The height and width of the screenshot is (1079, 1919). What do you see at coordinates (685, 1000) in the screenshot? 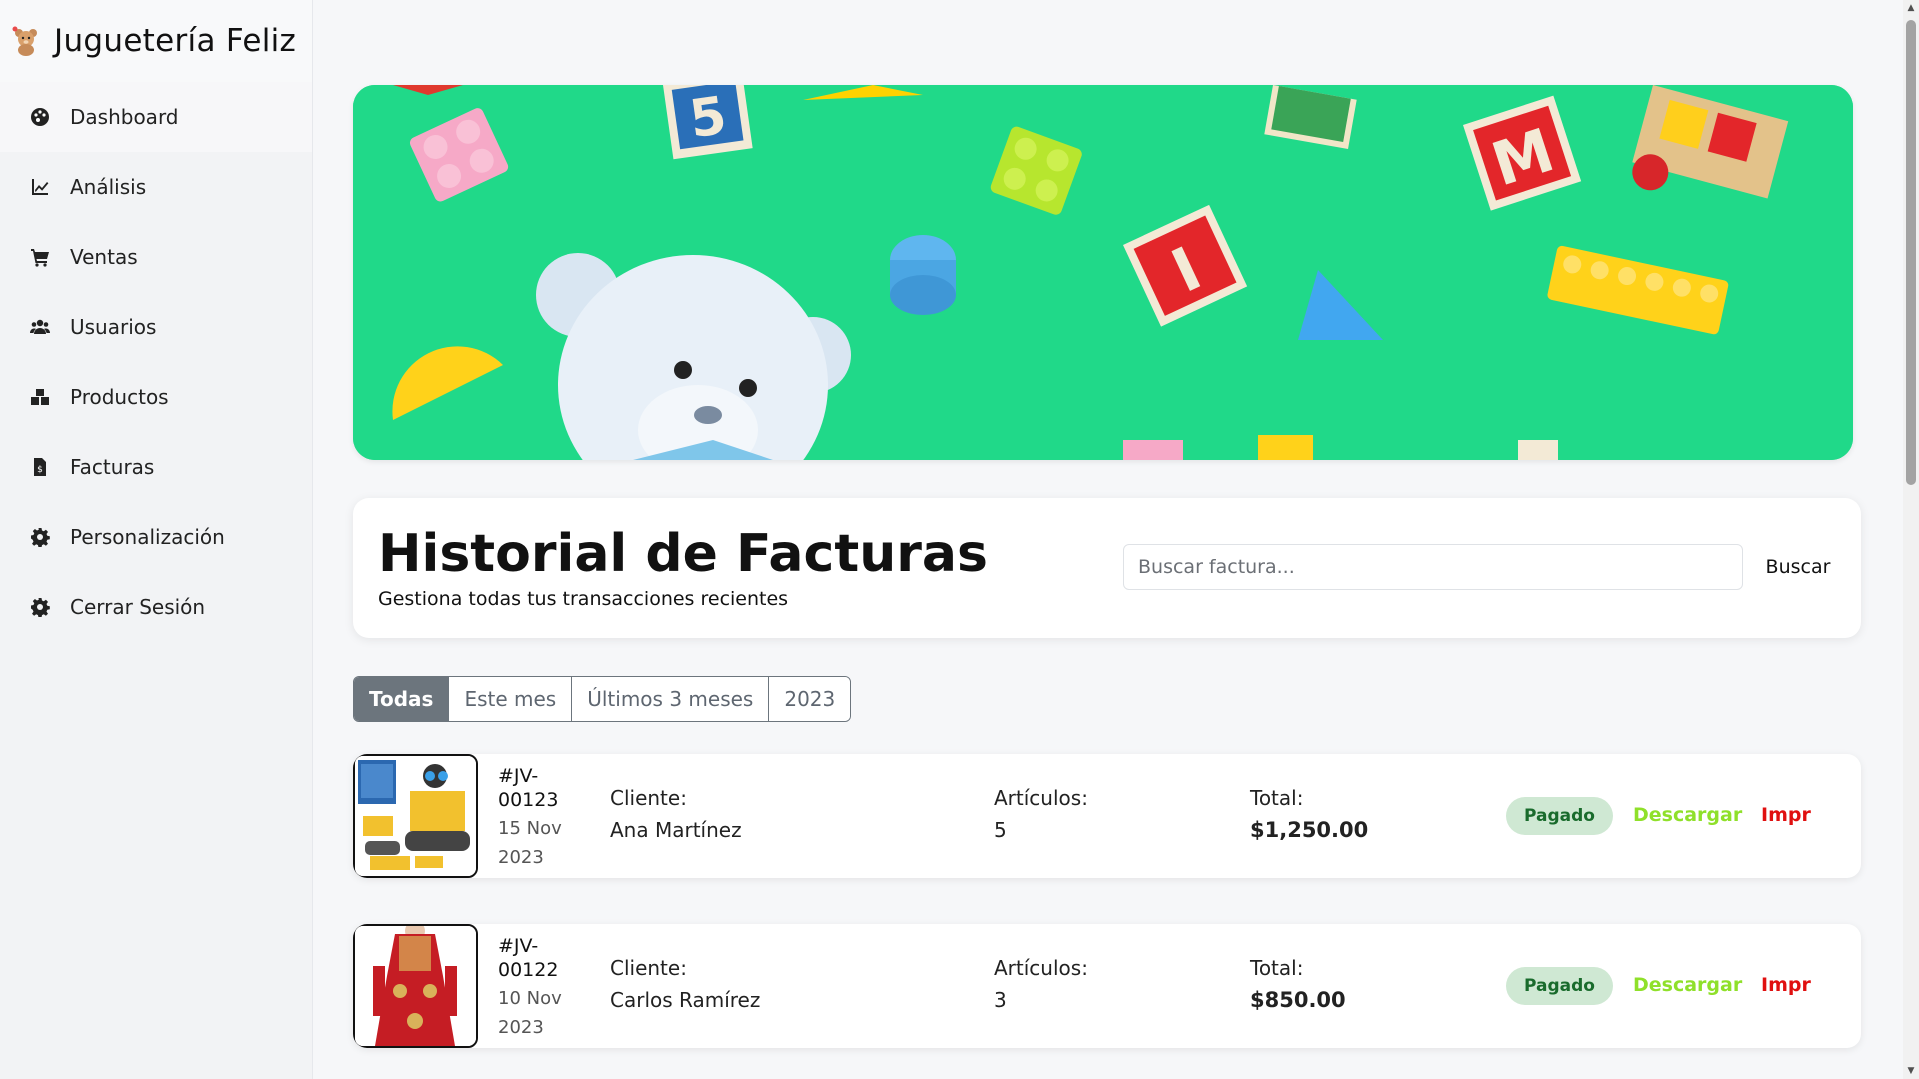
I see `client-name: Carlos Ramírez` at bounding box center [685, 1000].